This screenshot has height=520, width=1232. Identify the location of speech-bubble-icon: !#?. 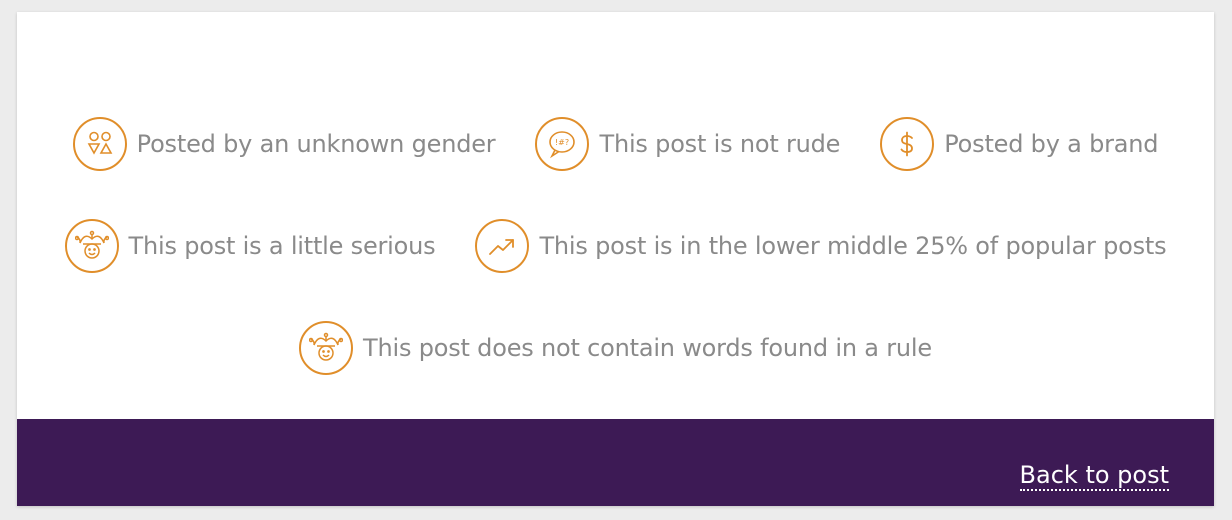
(562, 144).